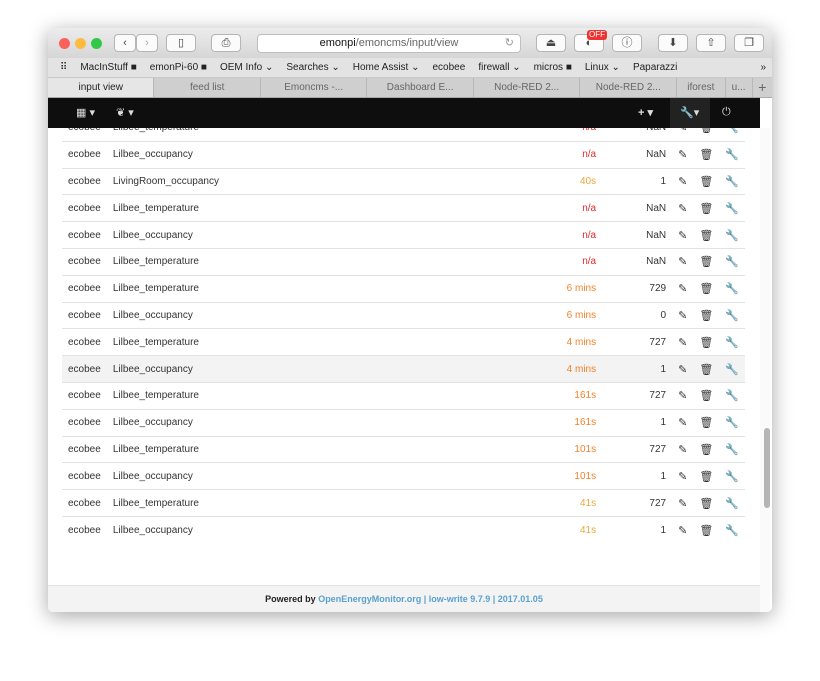 The width and height of the screenshot is (820, 681). Describe the element at coordinates (101, 87) in the screenshot. I see `tab: input view` at that location.